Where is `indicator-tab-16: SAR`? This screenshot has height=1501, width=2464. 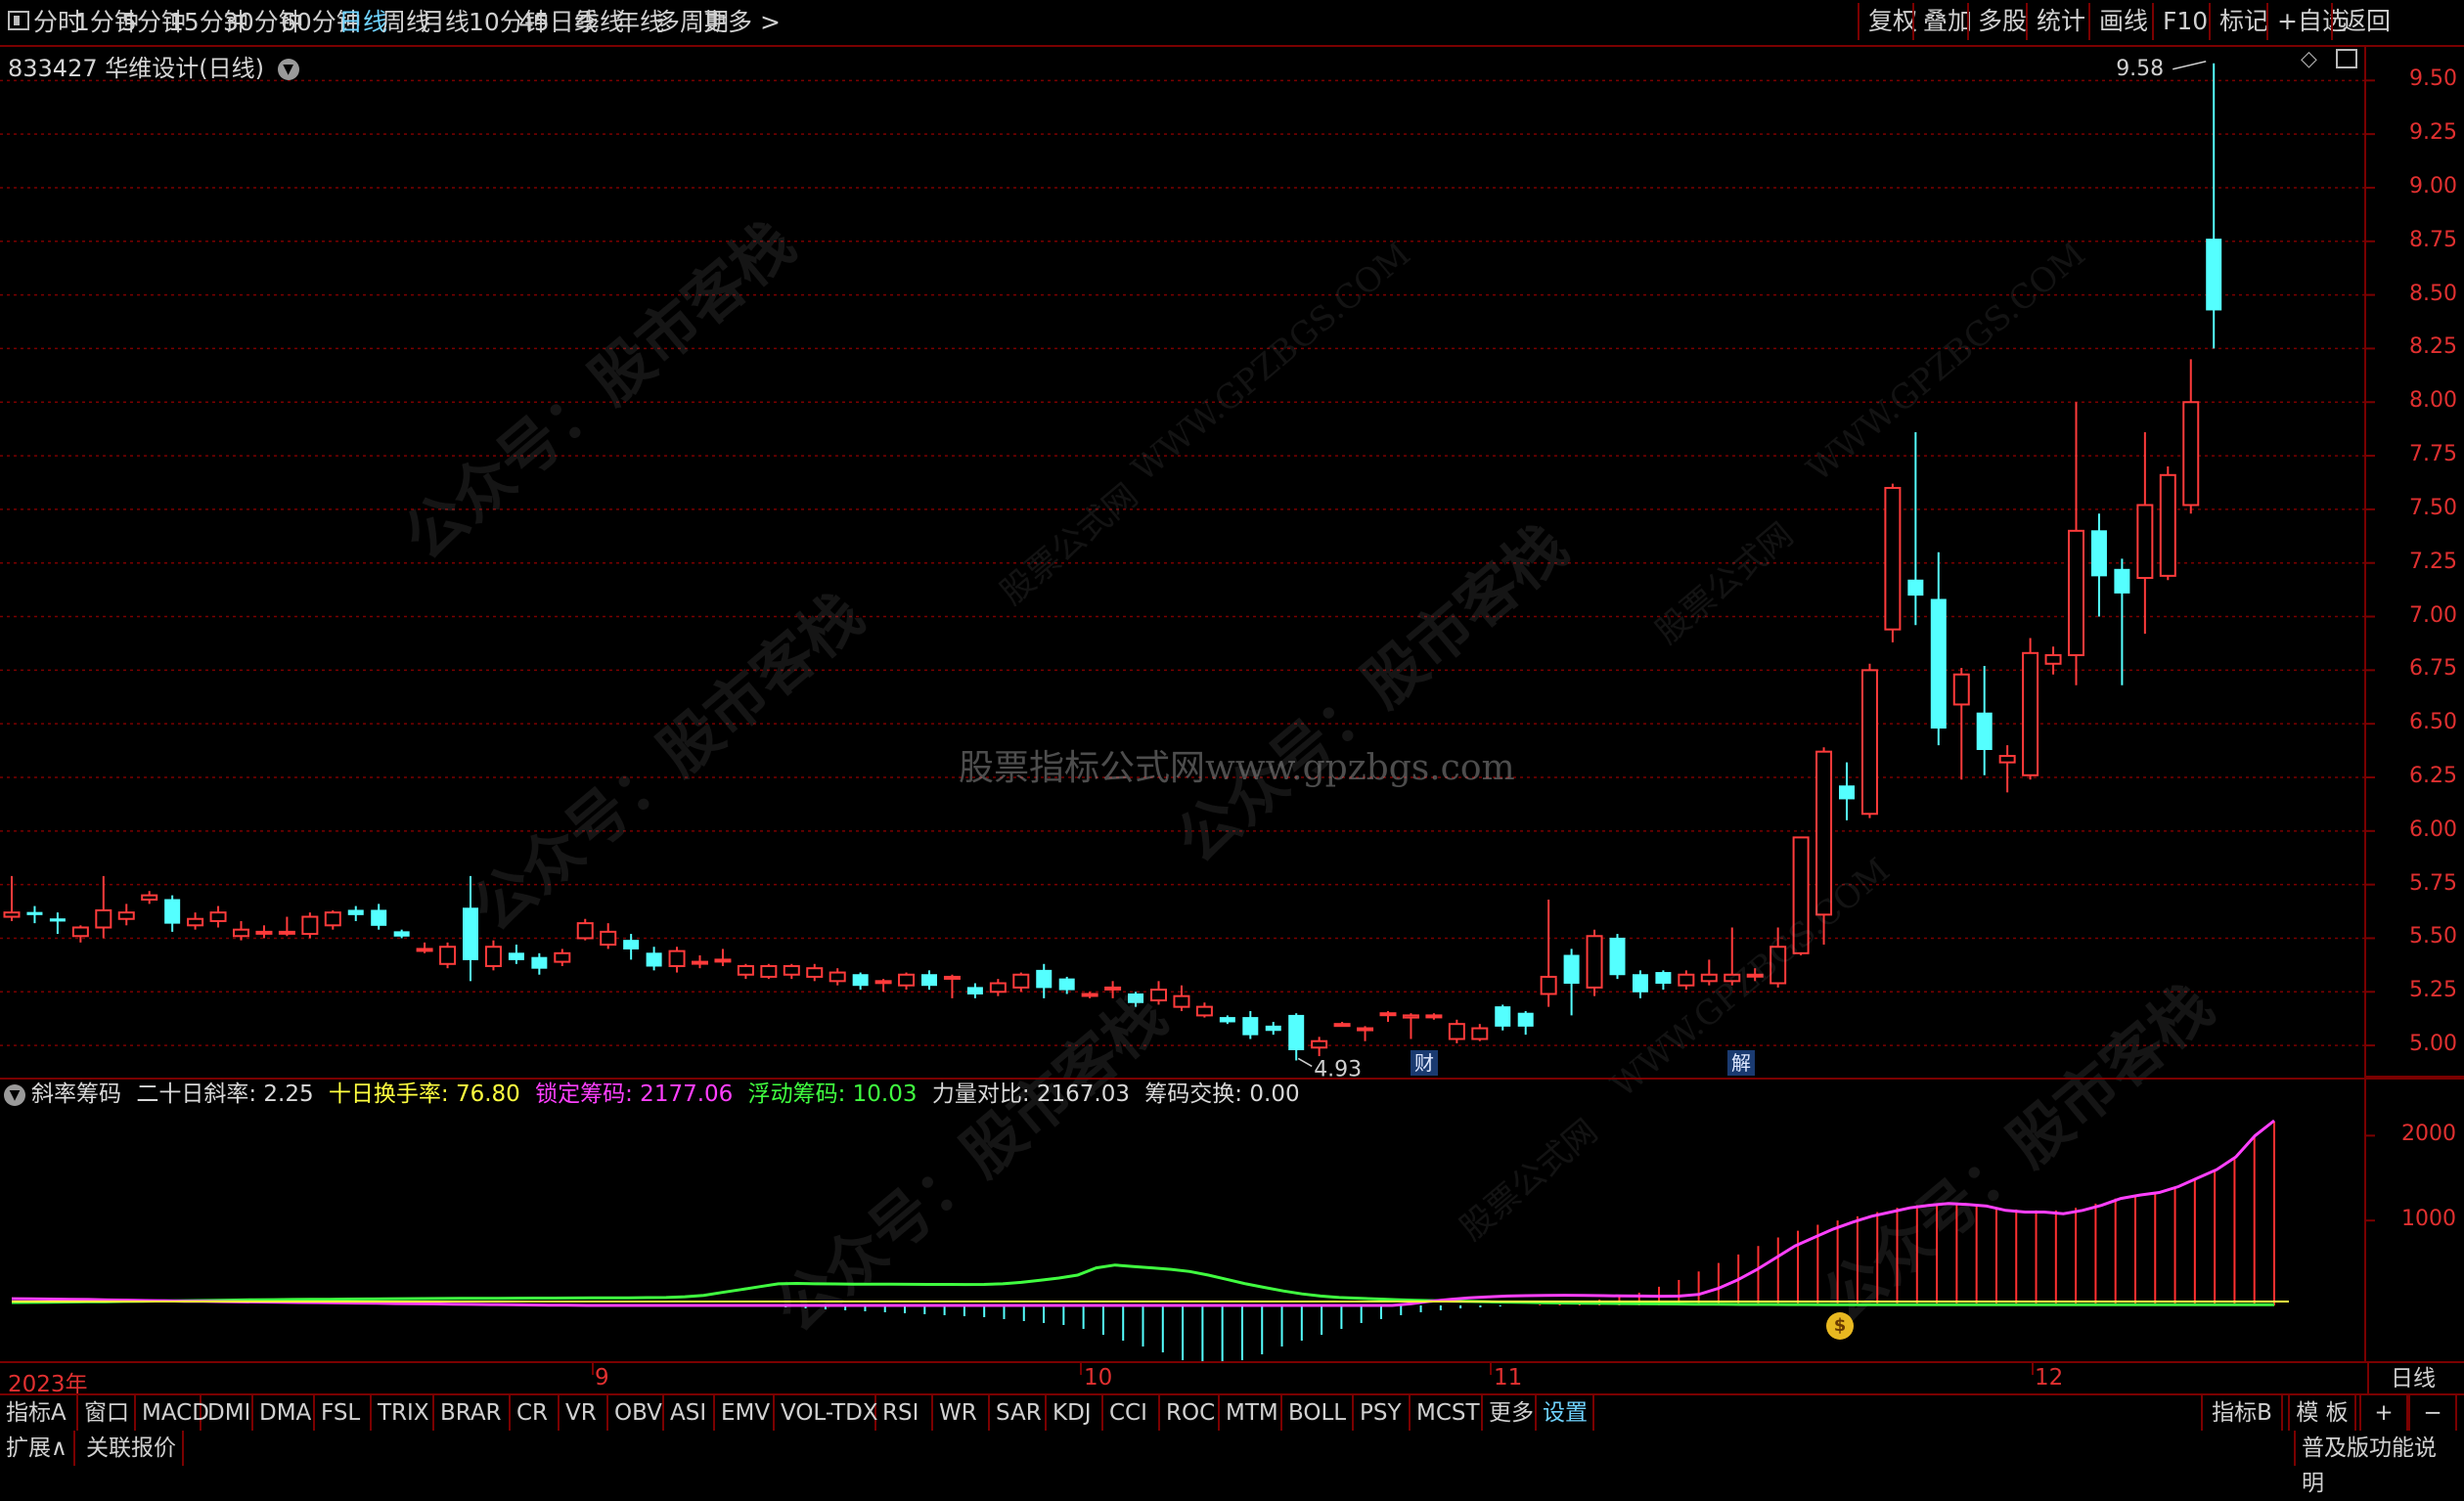 indicator-tab-16: SAR is located at coordinates (1018, 1413).